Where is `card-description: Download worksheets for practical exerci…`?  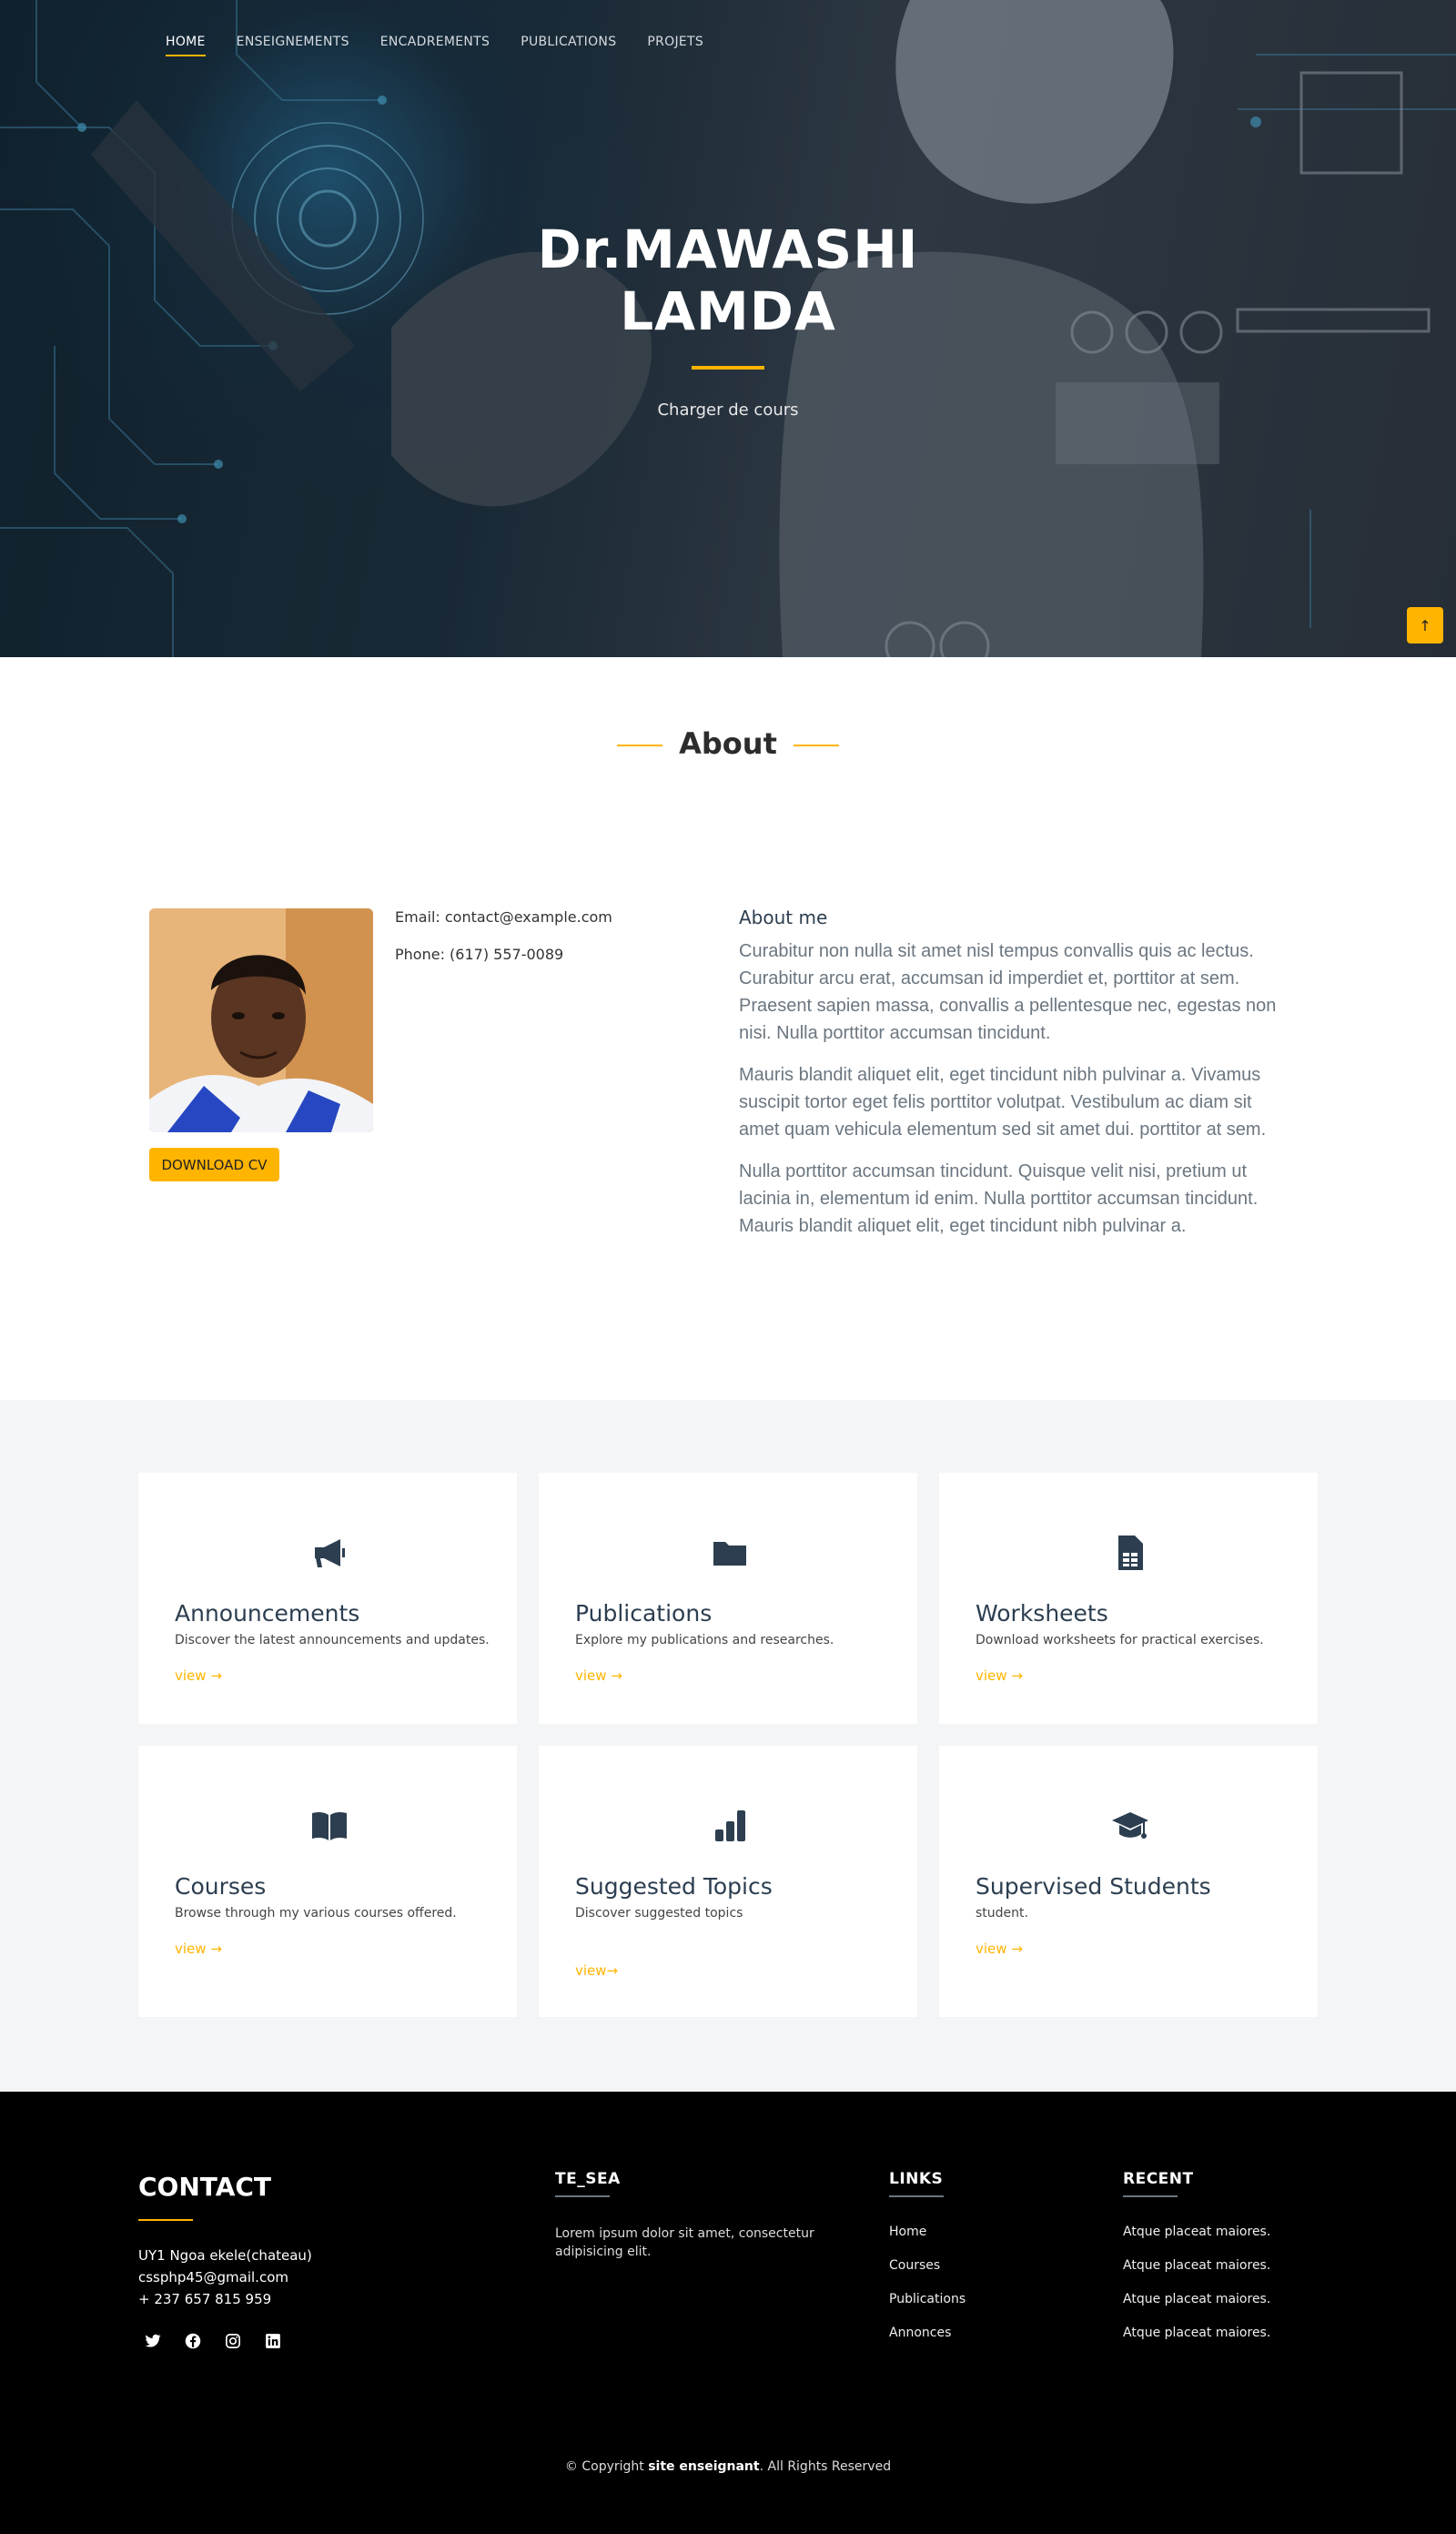
card-description: Download worksheets for practical exerci… is located at coordinates (1120, 1640).